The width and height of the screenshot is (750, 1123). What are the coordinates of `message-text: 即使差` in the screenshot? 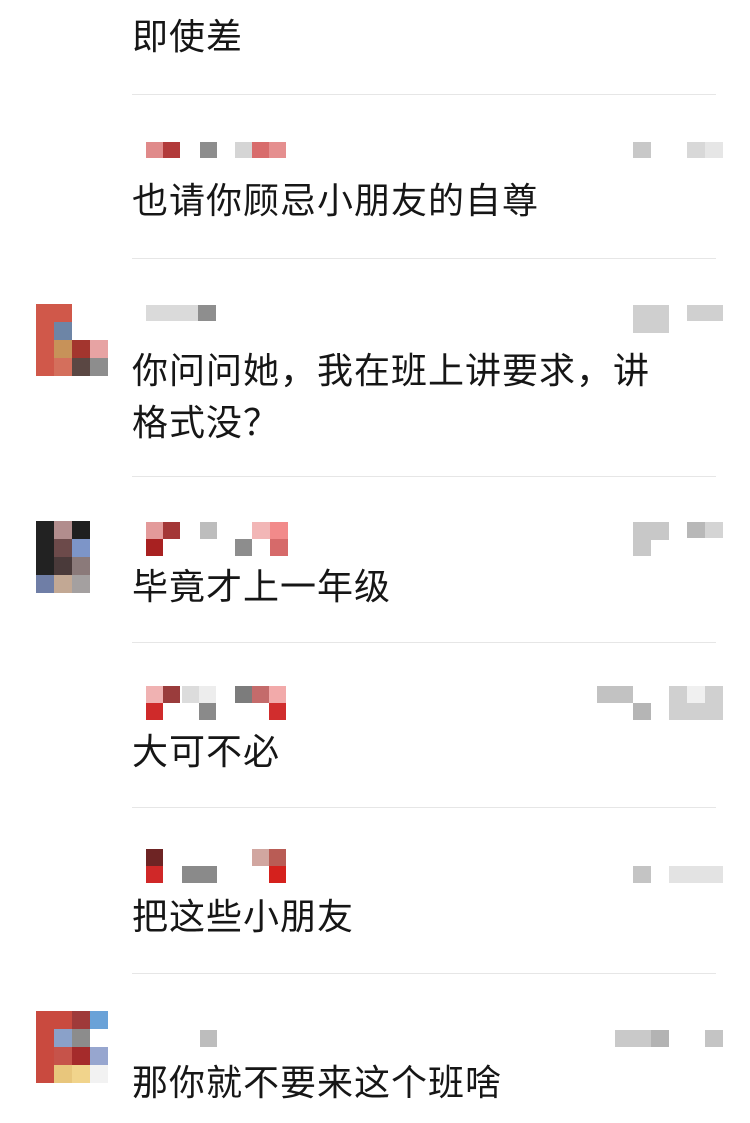 It's located at (188, 37).